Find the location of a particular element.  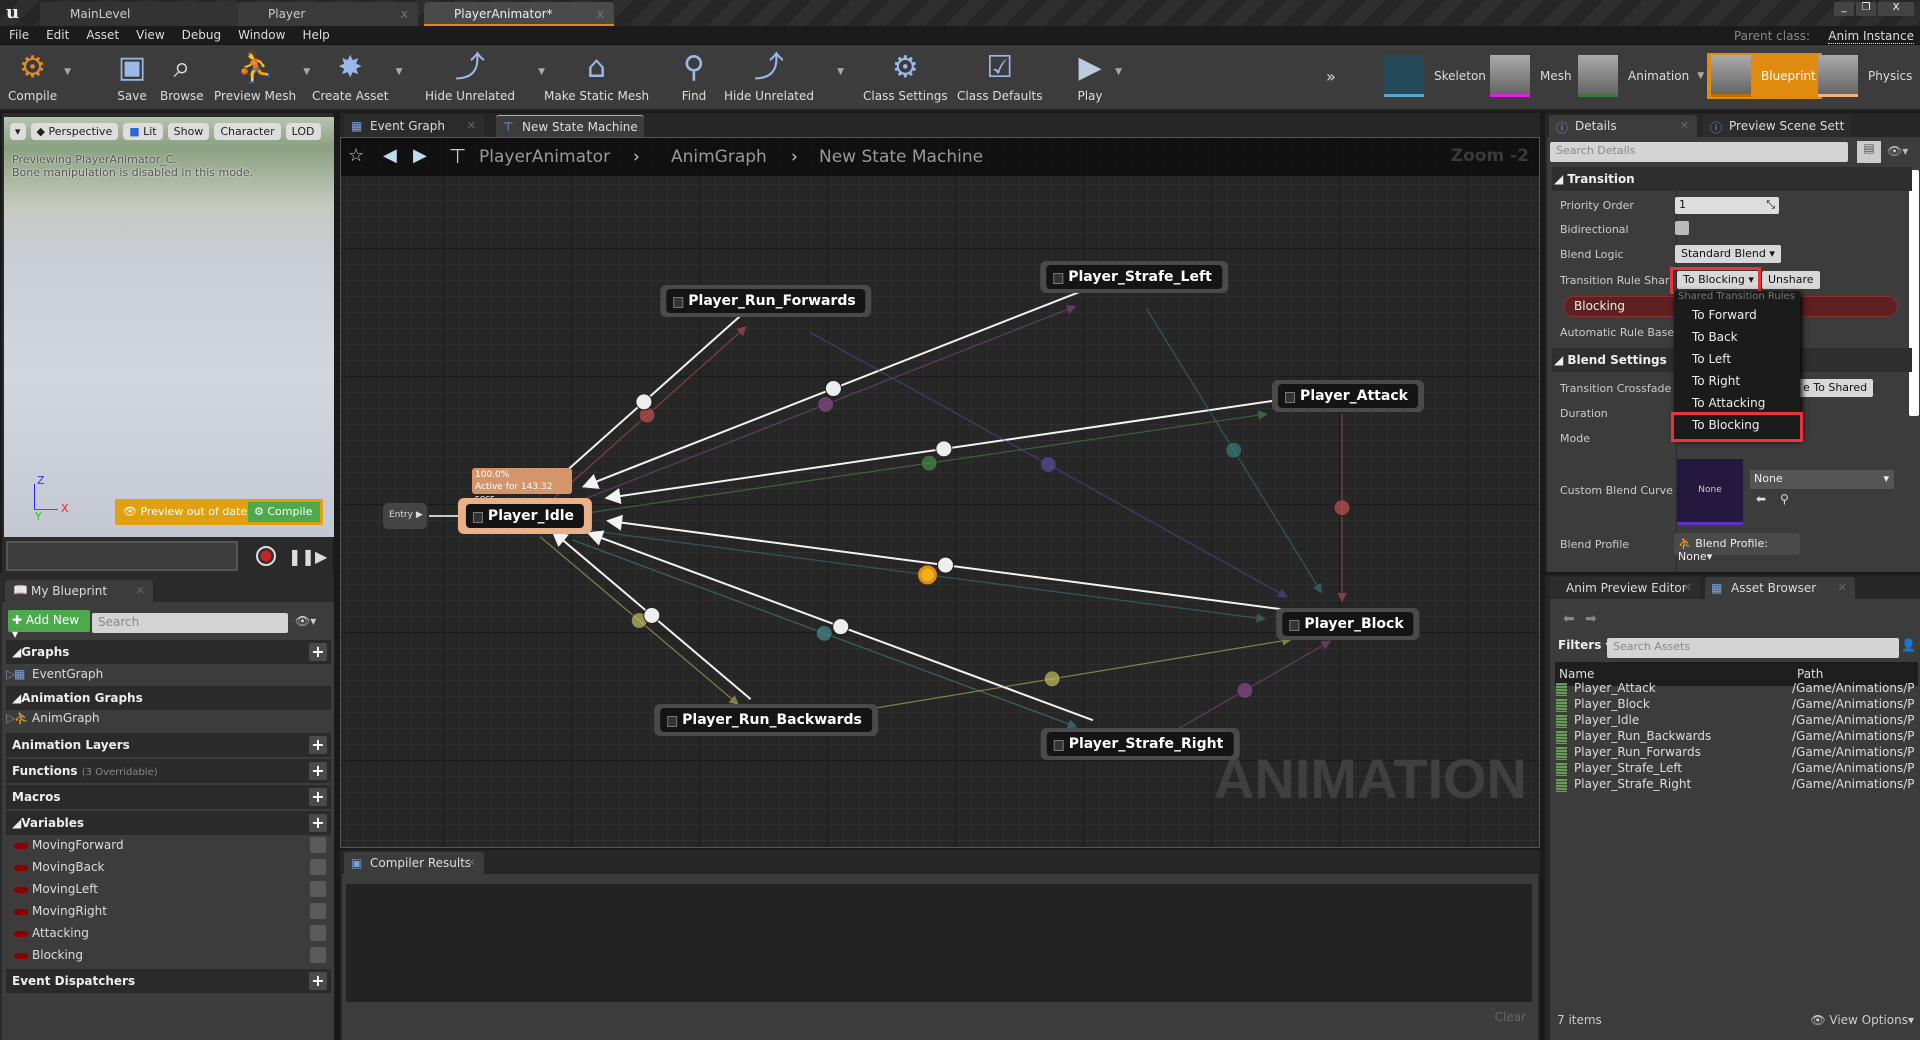

promote-to-shared-button: e To Shared is located at coordinates (1834, 388).